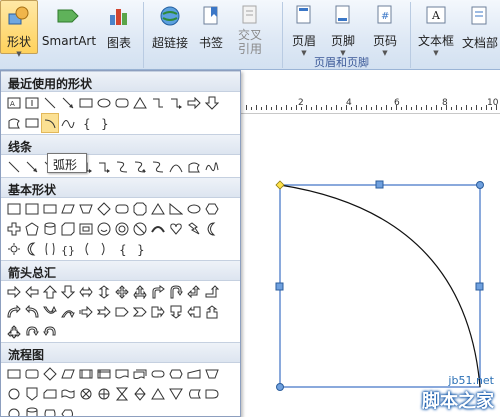 This screenshot has height=417, width=500. What do you see at coordinates (14, 332) in the screenshot?
I see `quad-arrow-callout-icon` at bounding box center [14, 332].